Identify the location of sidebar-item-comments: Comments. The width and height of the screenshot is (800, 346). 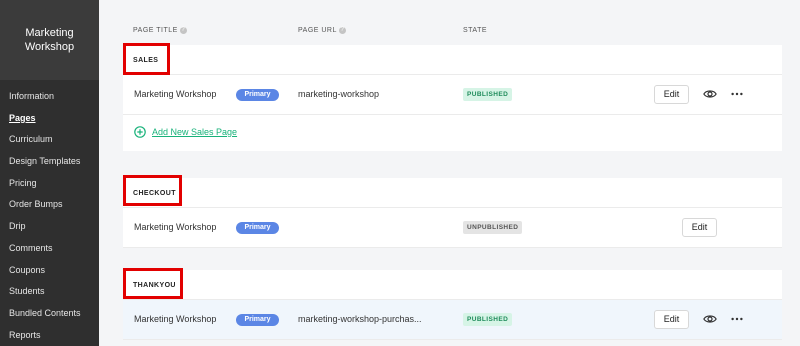
(49, 249).